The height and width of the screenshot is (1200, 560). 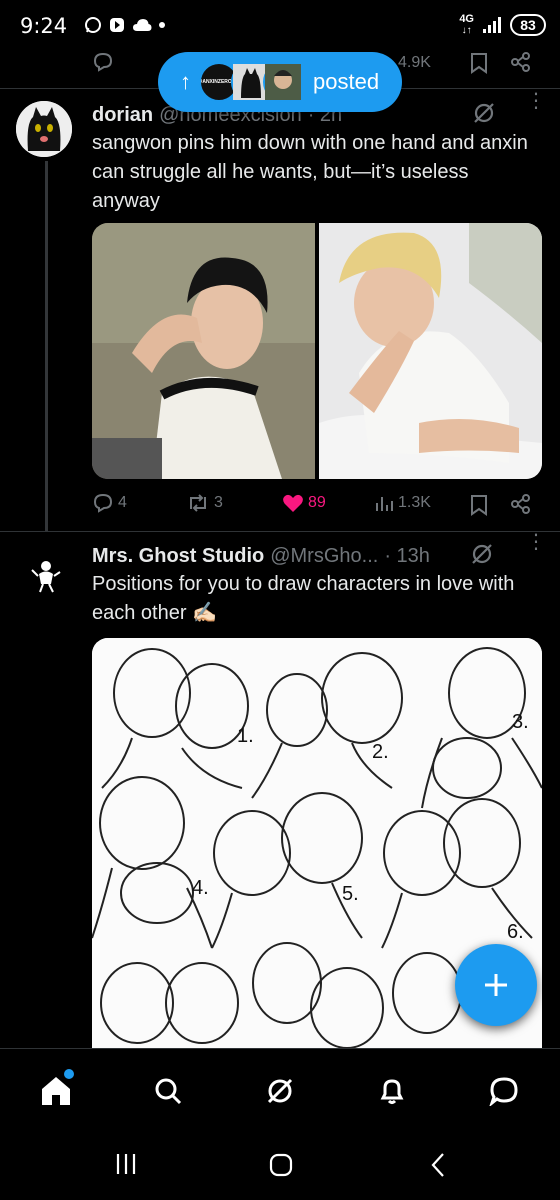 What do you see at coordinates (44, 26) in the screenshot?
I see `status-time: 9:24` at bounding box center [44, 26].